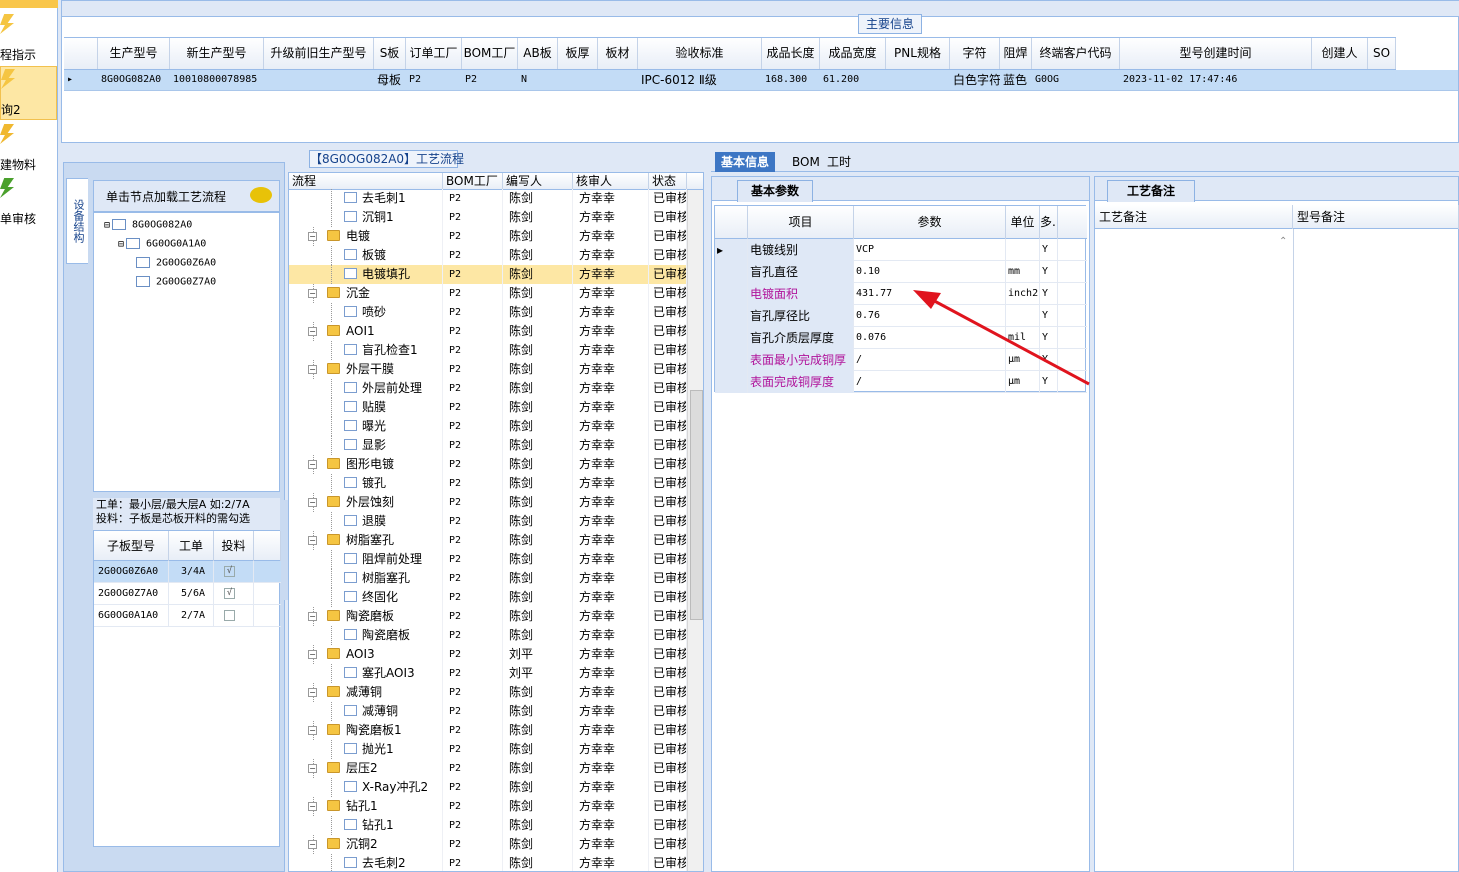 The image size is (1459, 872). I want to click on column-header: 验收标准, so click(700, 53).